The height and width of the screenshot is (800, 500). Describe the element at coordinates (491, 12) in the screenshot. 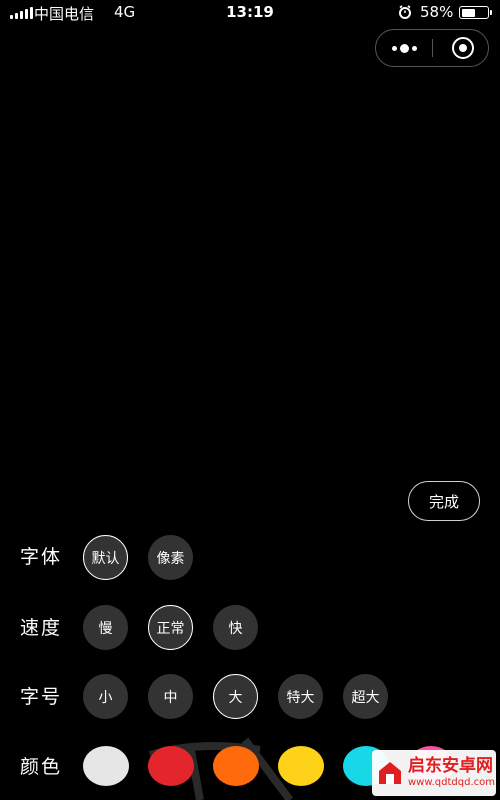

I see `battery-cap` at that location.